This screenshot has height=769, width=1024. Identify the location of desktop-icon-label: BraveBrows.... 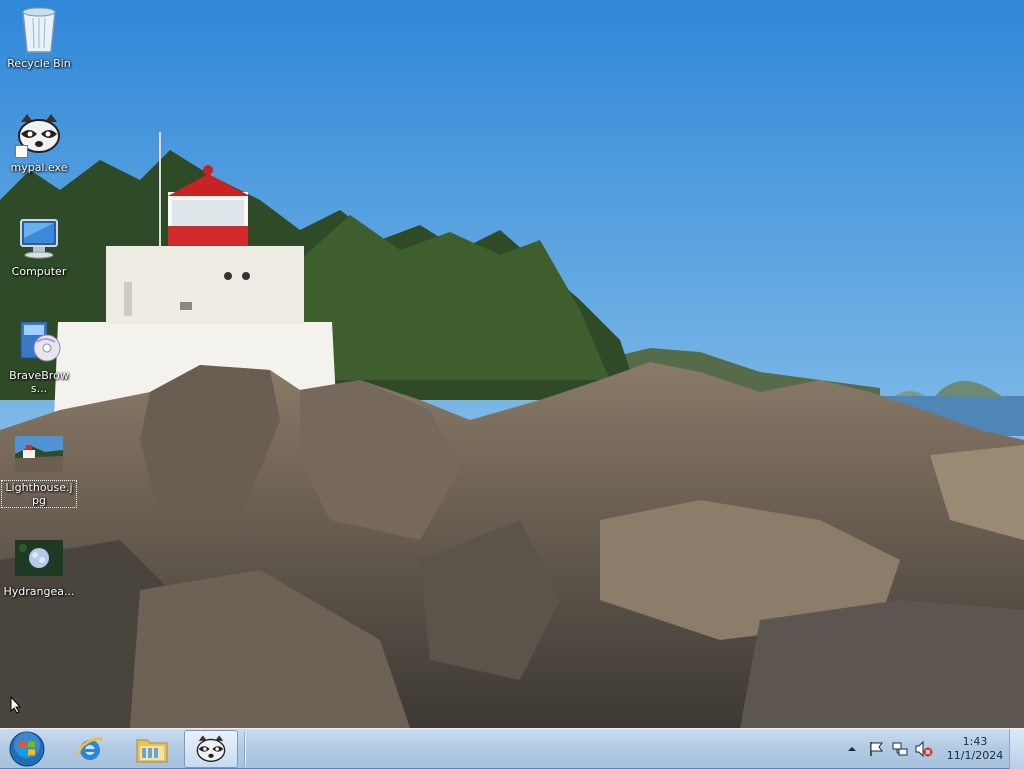
(39, 382).